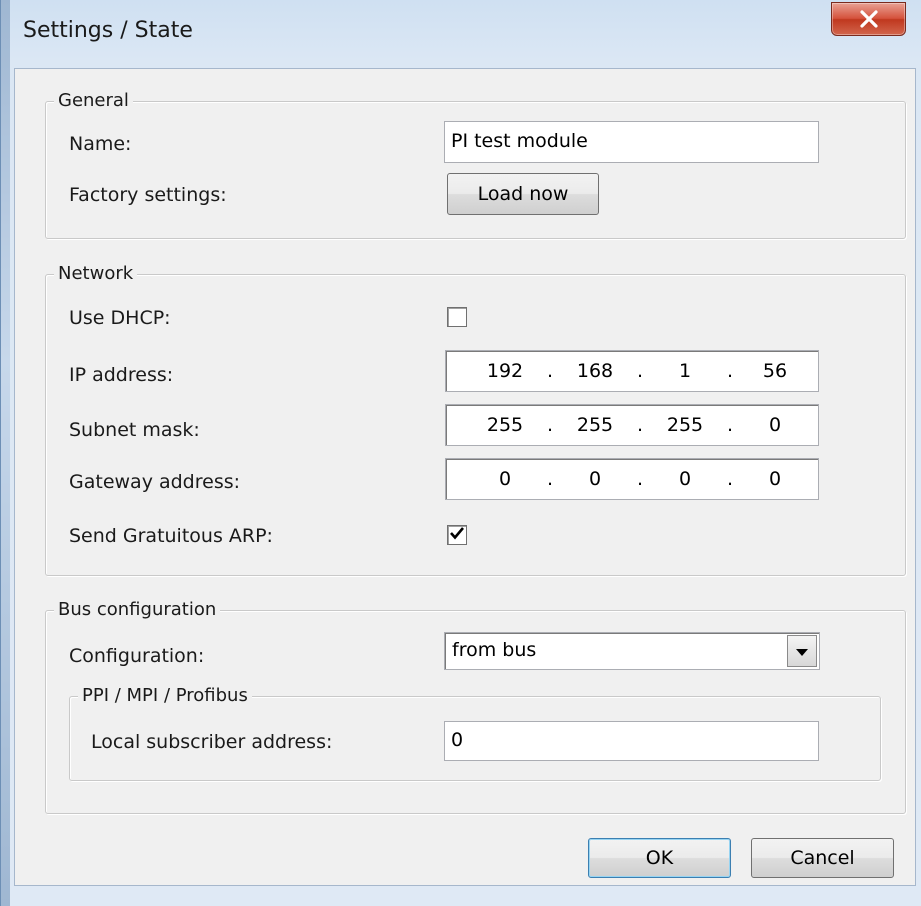 The image size is (921, 906). What do you see at coordinates (685, 371) in the screenshot?
I see `ip-octet-3: 1` at bounding box center [685, 371].